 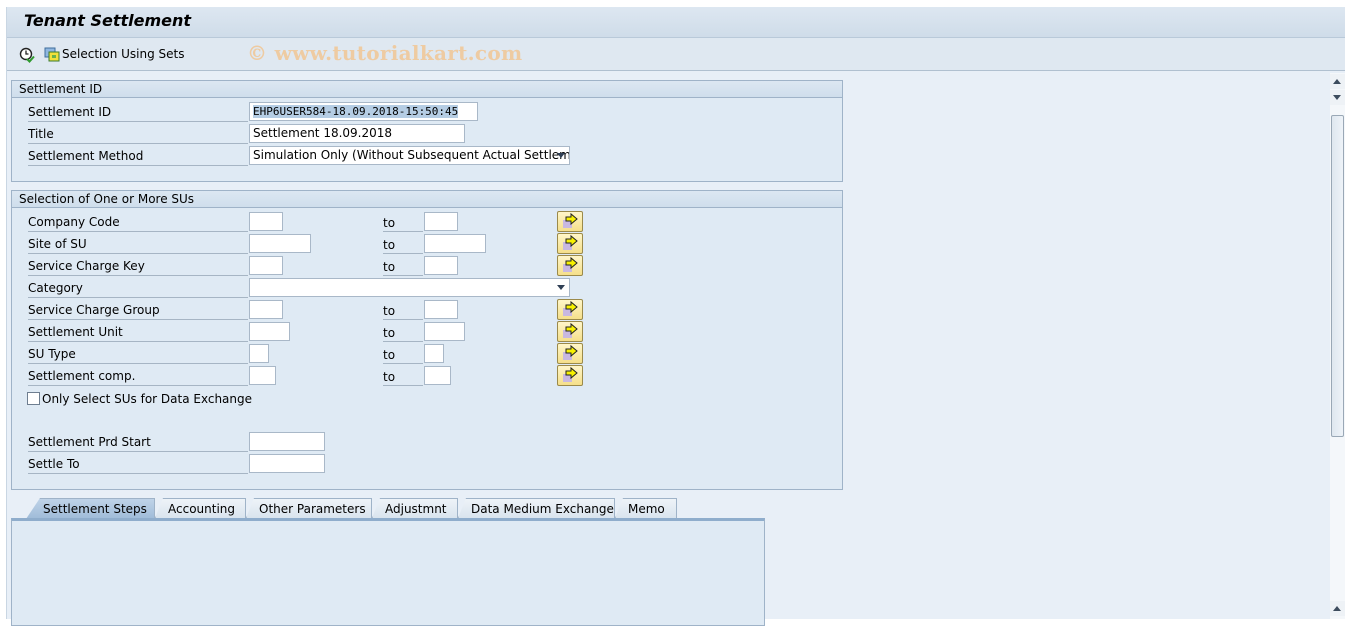 What do you see at coordinates (427, 199) in the screenshot?
I see `group-header: Selection of One or More SUs` at bounding box center [427, 199].